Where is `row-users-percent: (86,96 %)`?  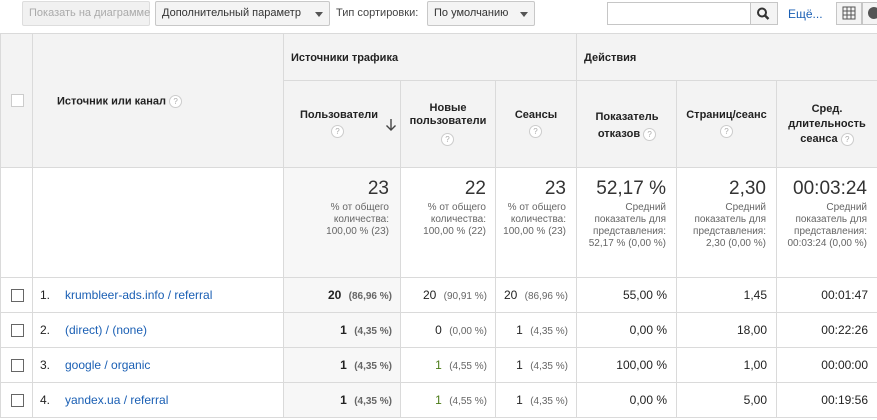
row-users-percent: (86,96 %) is located at coordinates (370, 296).